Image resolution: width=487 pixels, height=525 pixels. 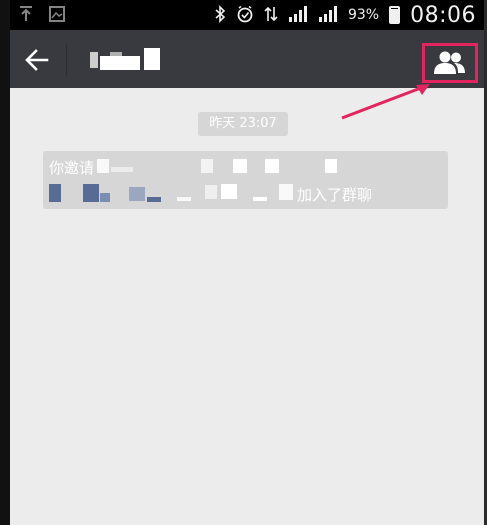 I want to click on battery-fill, so click(x=395, y=15).